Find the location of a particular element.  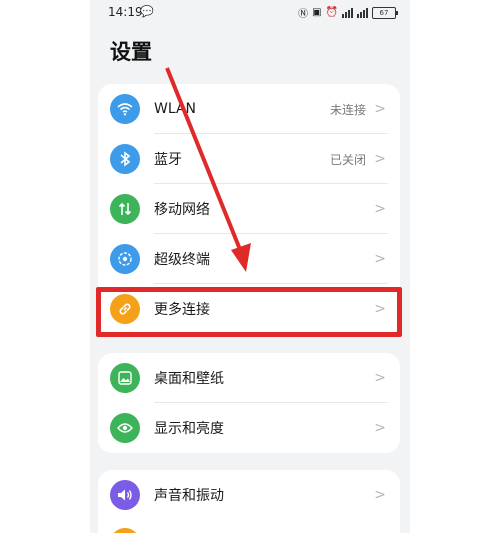

settings-item-super-device: 超级终端 > is located at coordinates (249, 259).